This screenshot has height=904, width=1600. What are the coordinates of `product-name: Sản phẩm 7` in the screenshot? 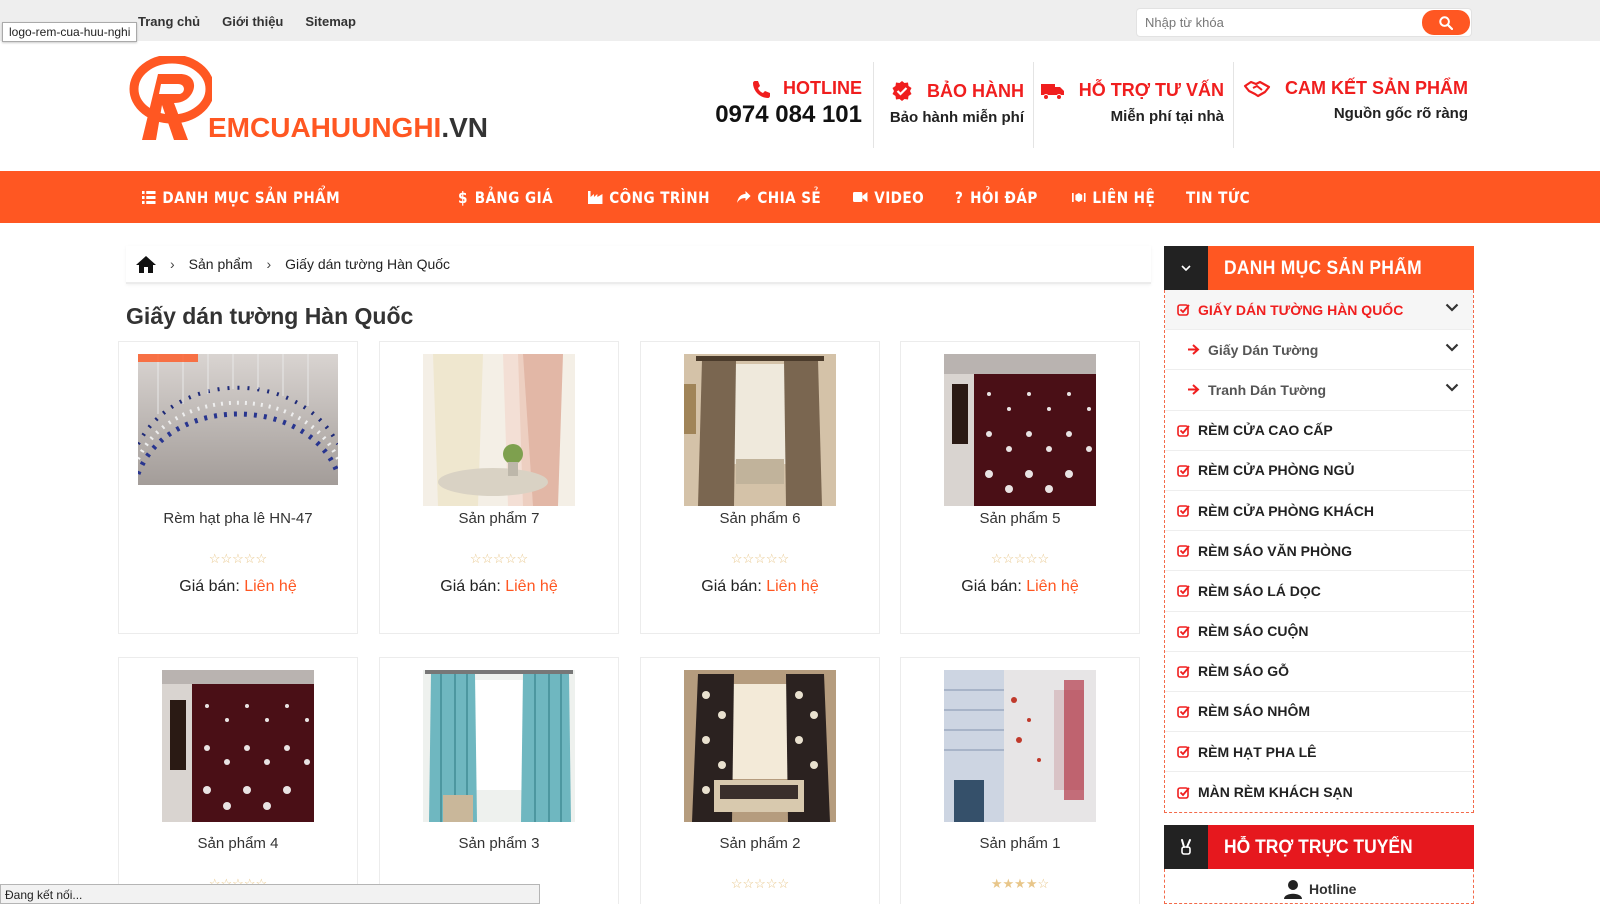 It's located at (499, 518).